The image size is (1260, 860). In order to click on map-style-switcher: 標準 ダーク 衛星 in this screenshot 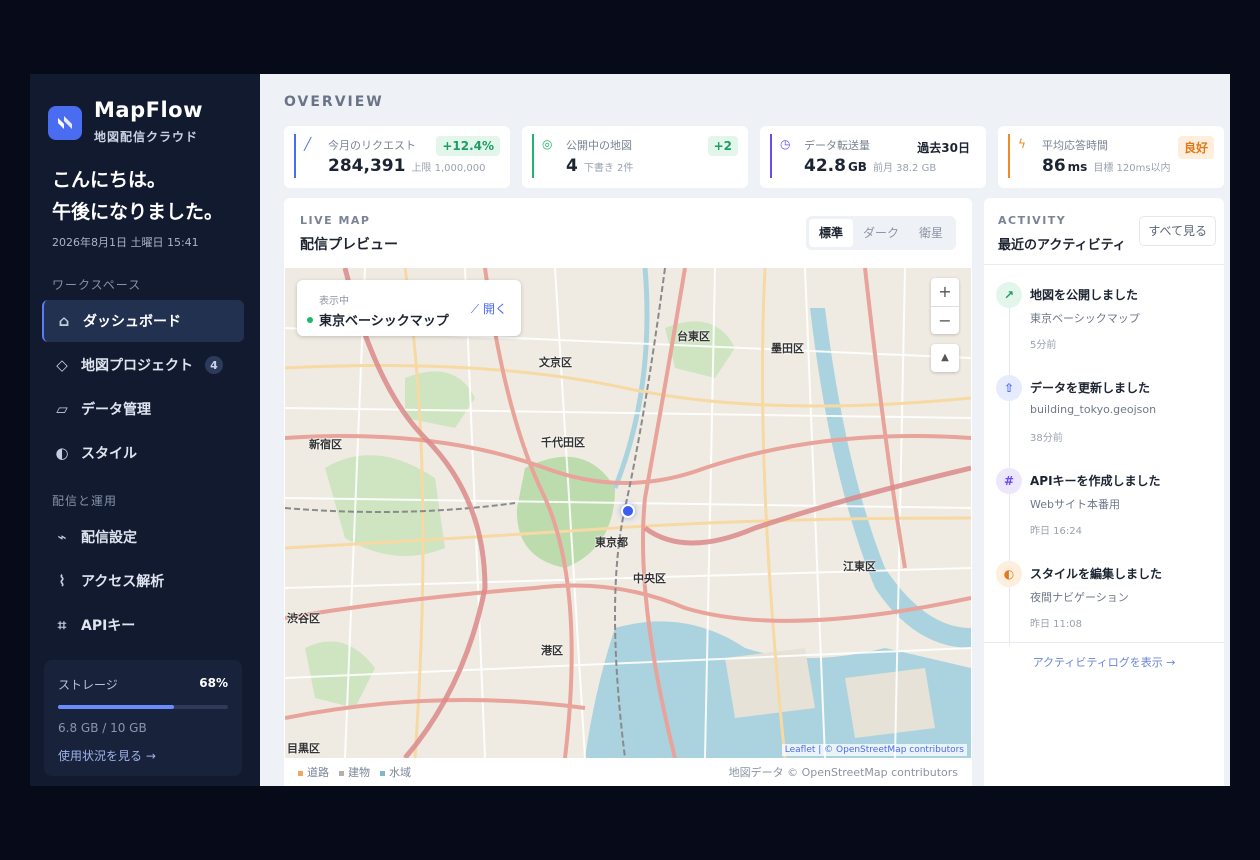, I will do `click(880, 233)`.